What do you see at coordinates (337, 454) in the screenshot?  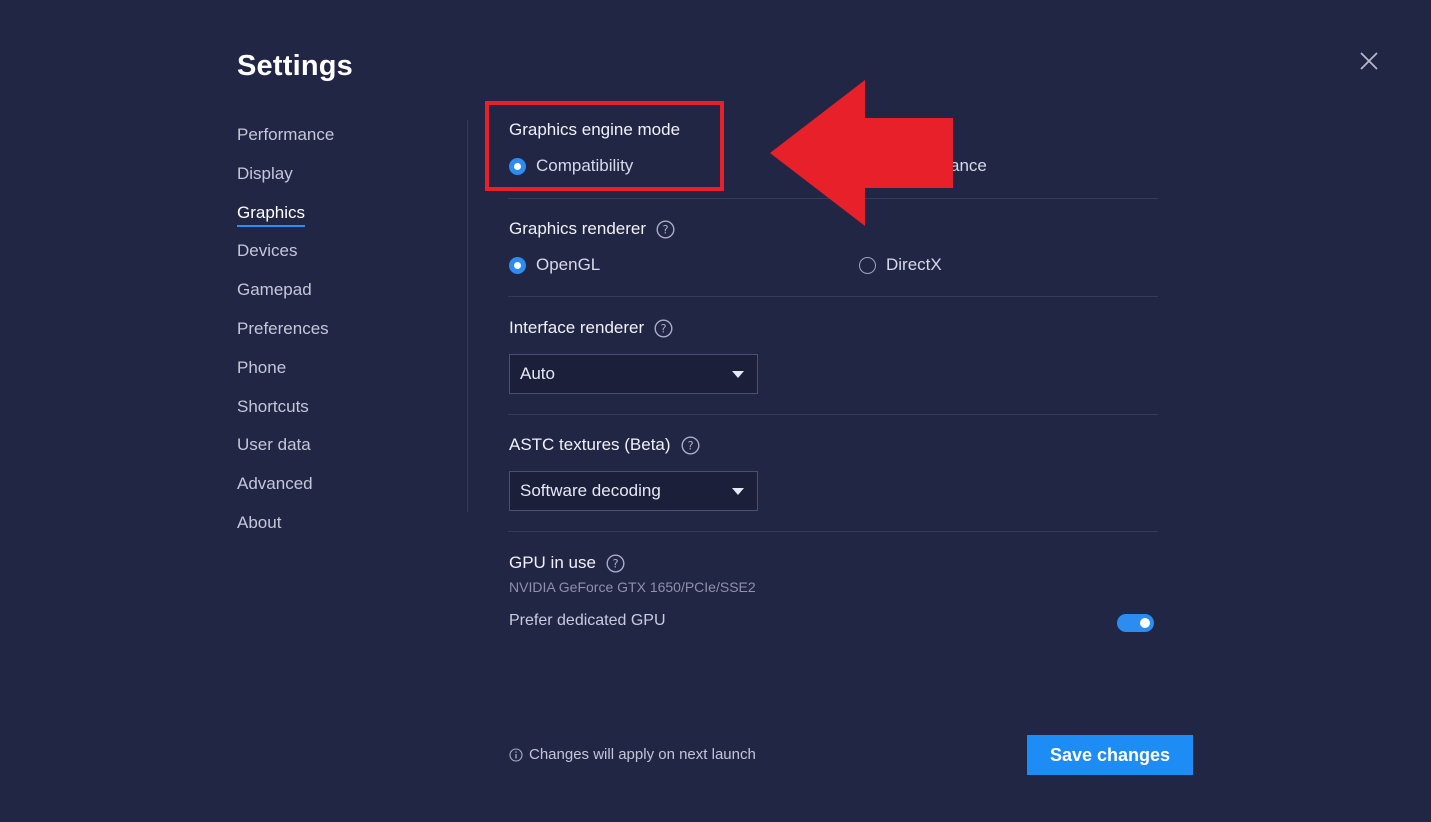 I see `sidebar-item-user-data: User data` at bounding box center [337, 454].